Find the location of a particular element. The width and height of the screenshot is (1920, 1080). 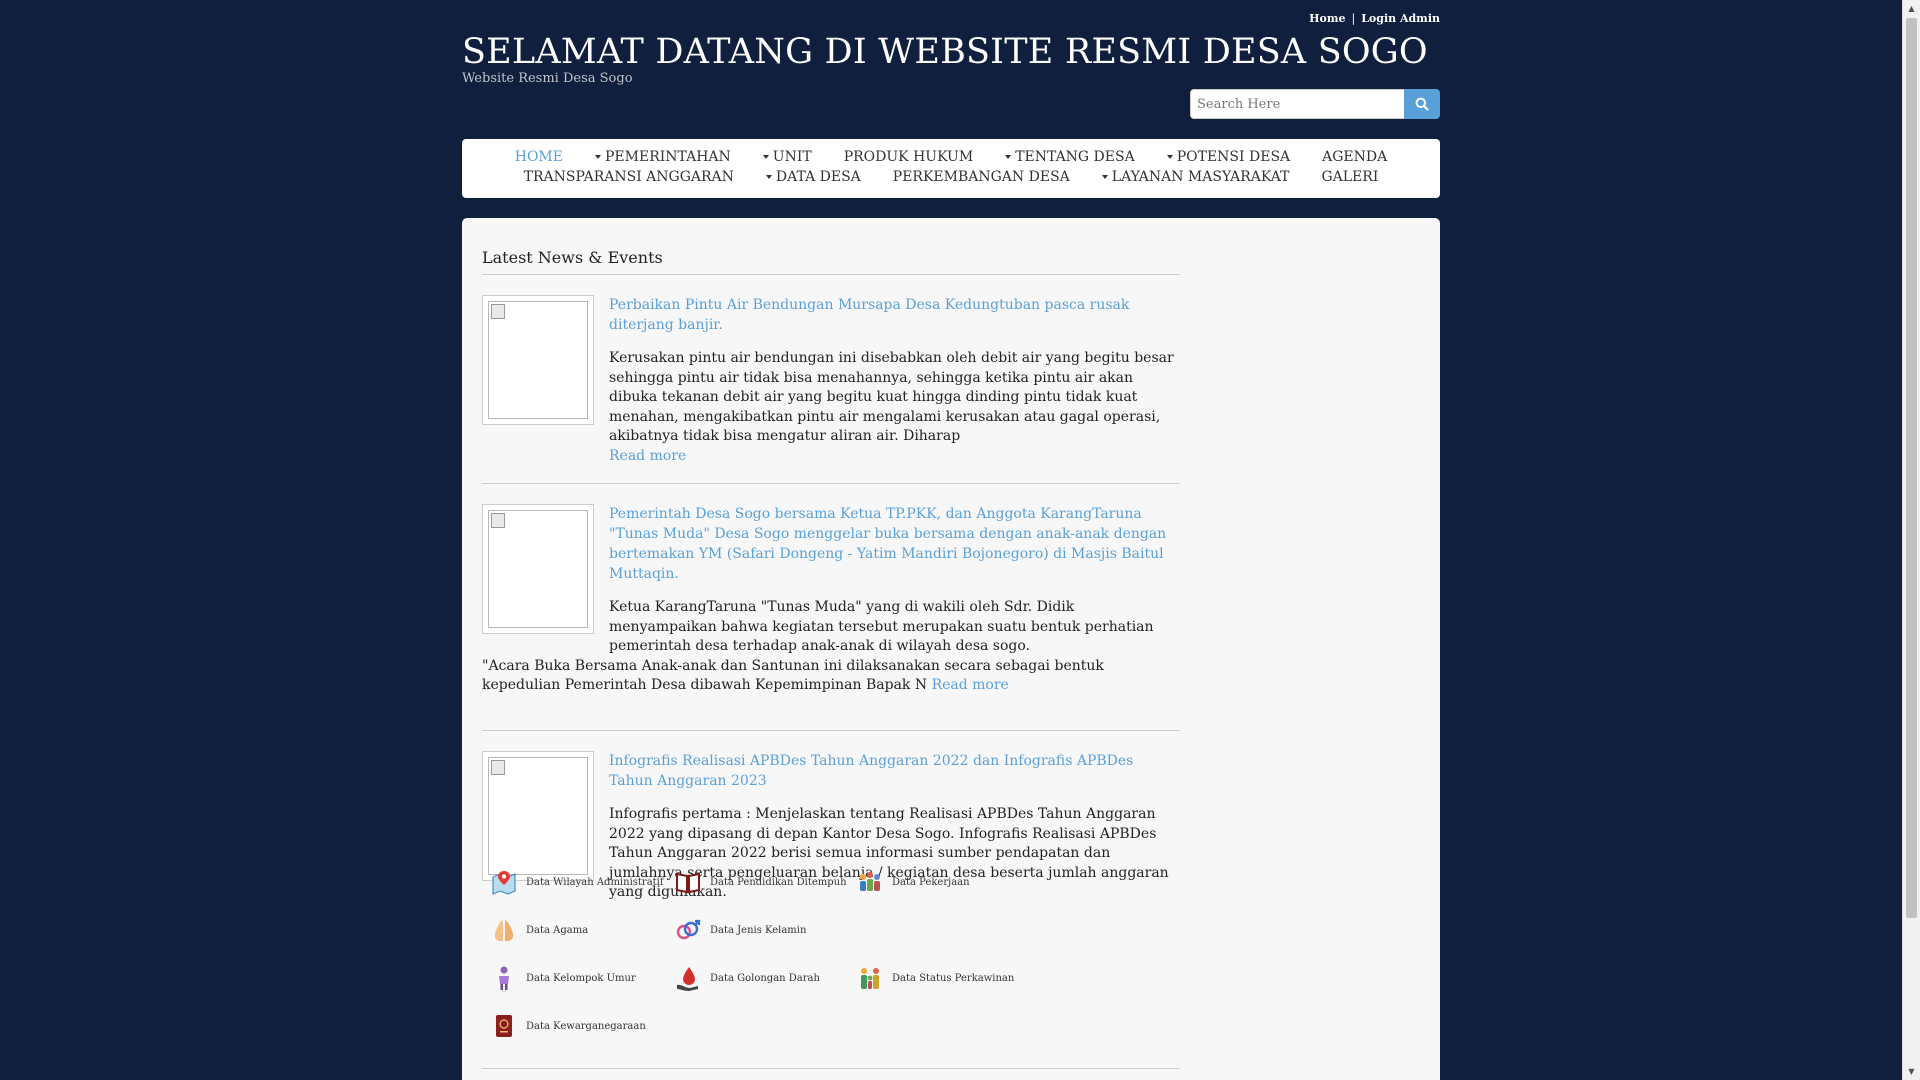

nav-item-layanan-masyarakat: LAYANAN MASYARAKAT is located at coordinates (1196, 177).